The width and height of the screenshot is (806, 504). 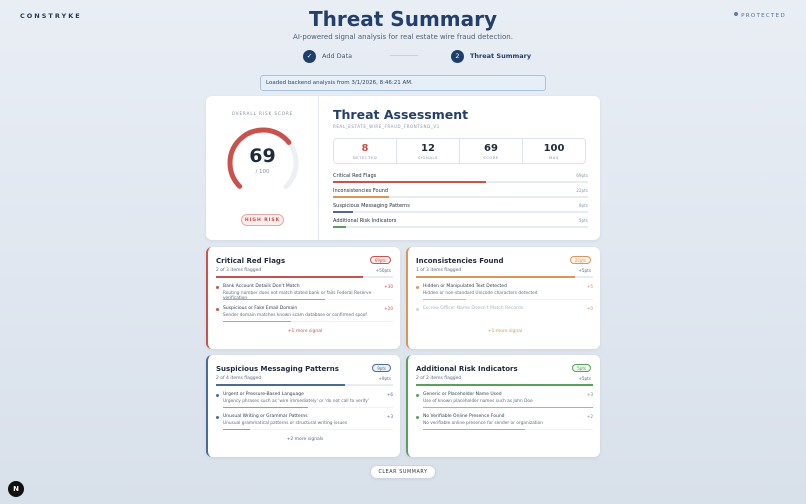 What do you see at coordinates (251, 261) in the screenshot?
I see `section-title: Critical Red Flags` at bounding box center [251, 261].